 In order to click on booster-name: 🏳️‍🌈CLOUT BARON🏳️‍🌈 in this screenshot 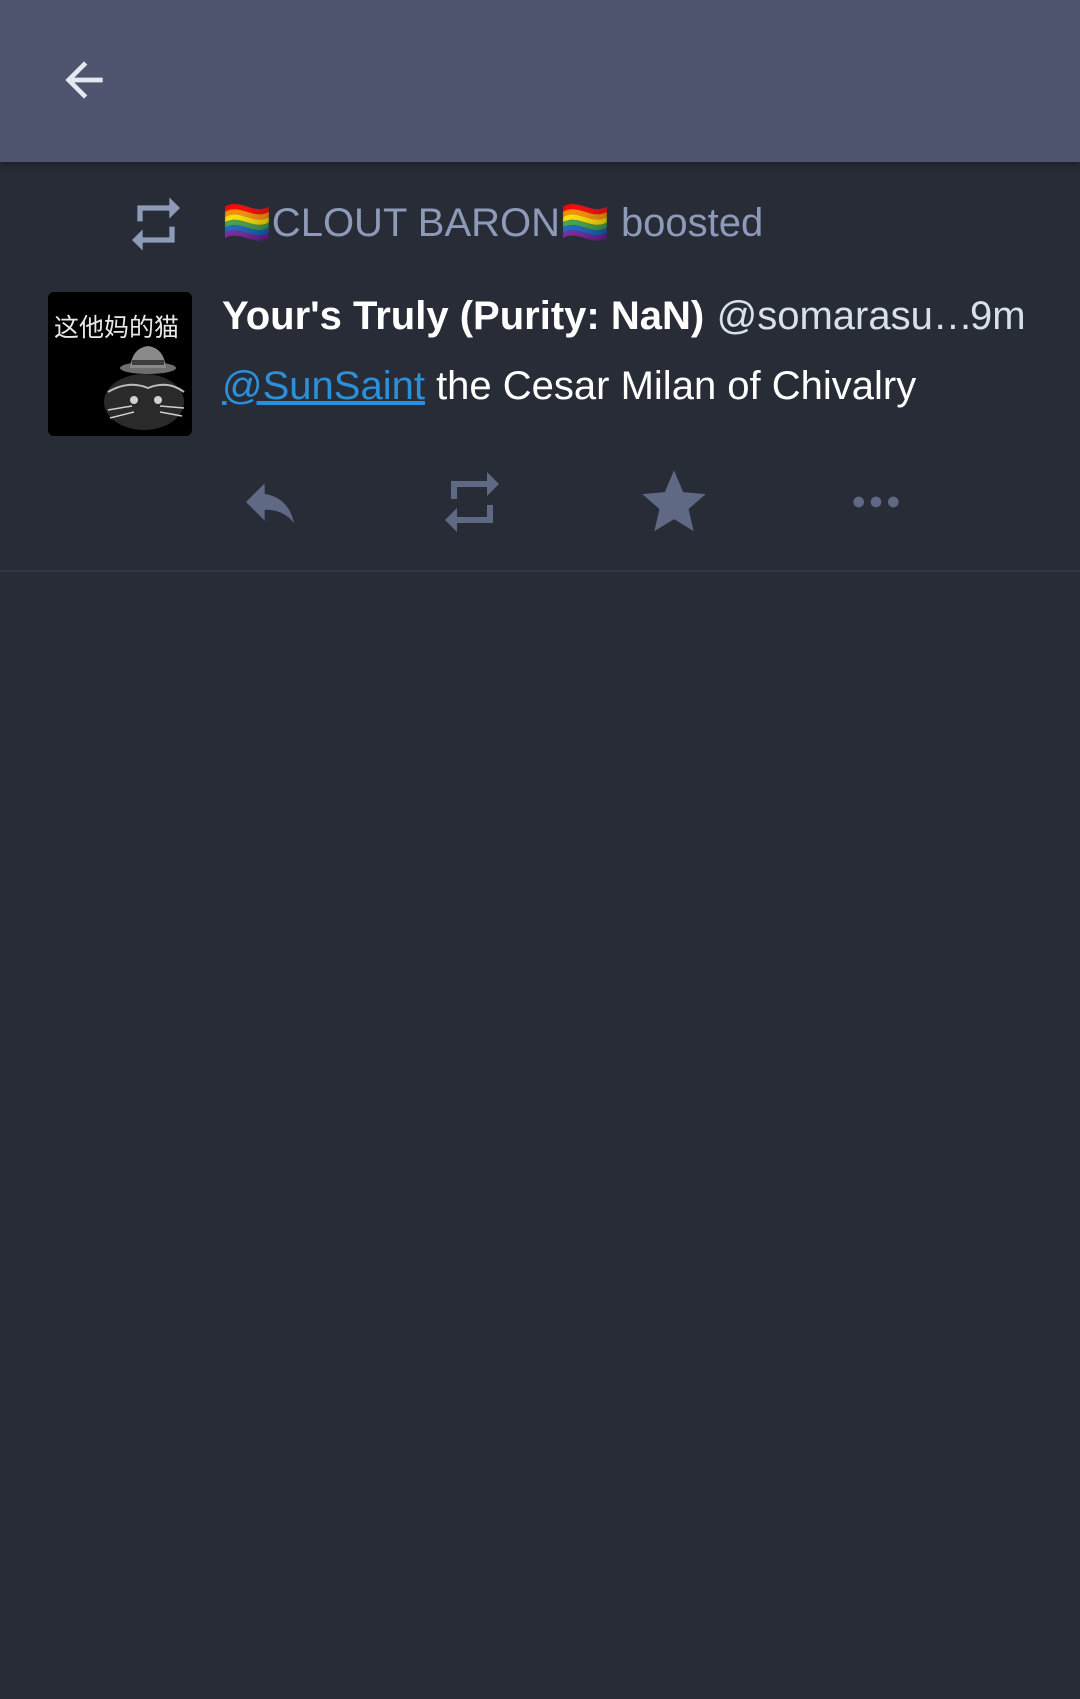, I will do `click(416, 223)`.